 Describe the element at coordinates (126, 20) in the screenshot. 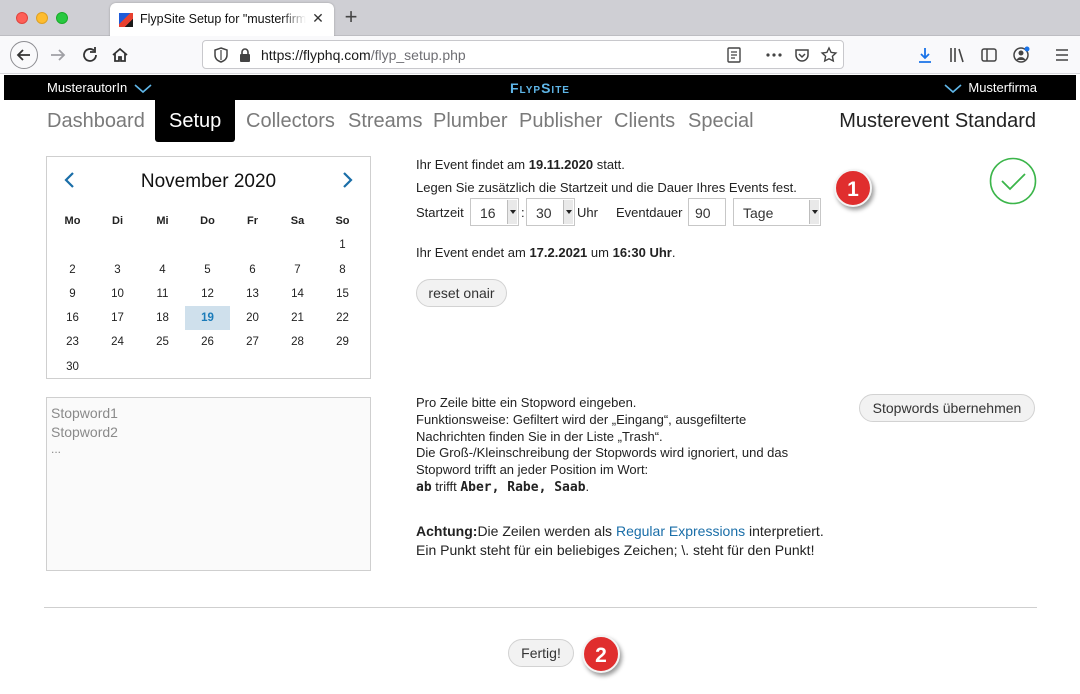

I see `site-favicon-icon` at that location.